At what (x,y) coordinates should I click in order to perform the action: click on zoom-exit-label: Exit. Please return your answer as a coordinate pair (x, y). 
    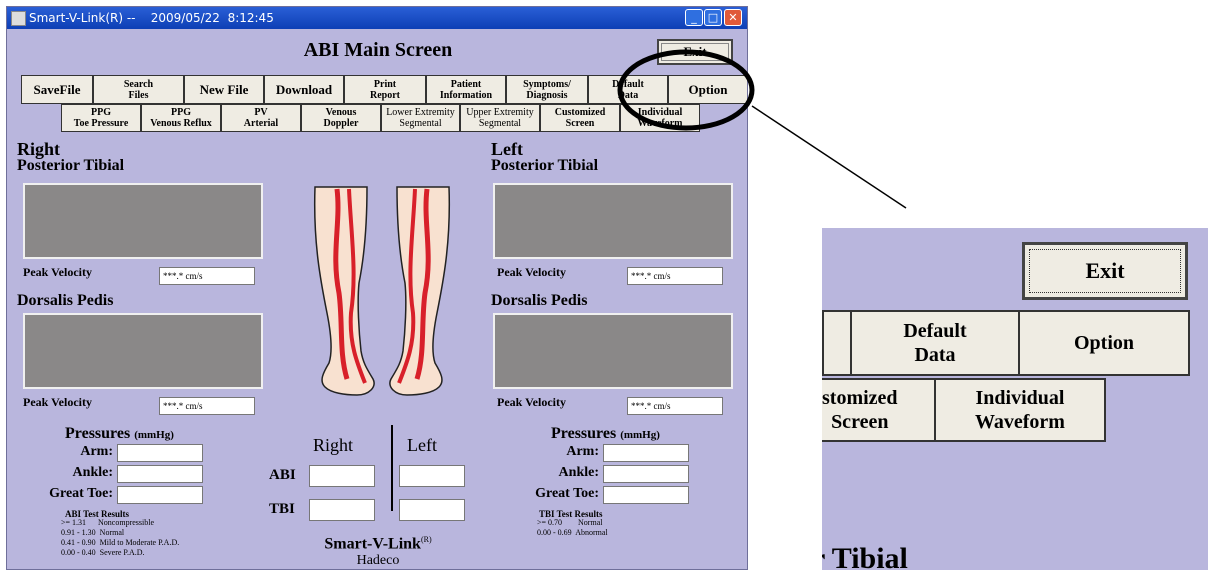
    Looking at the image, I should click on (1105, 270).